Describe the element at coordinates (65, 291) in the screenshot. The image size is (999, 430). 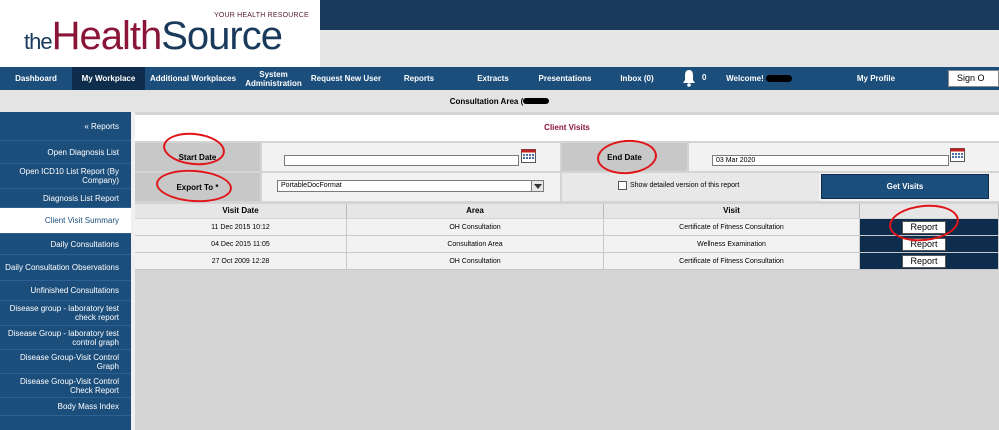
I see `sidebar-item-unfinished-consultations: Unfinished Consultations` at that location.